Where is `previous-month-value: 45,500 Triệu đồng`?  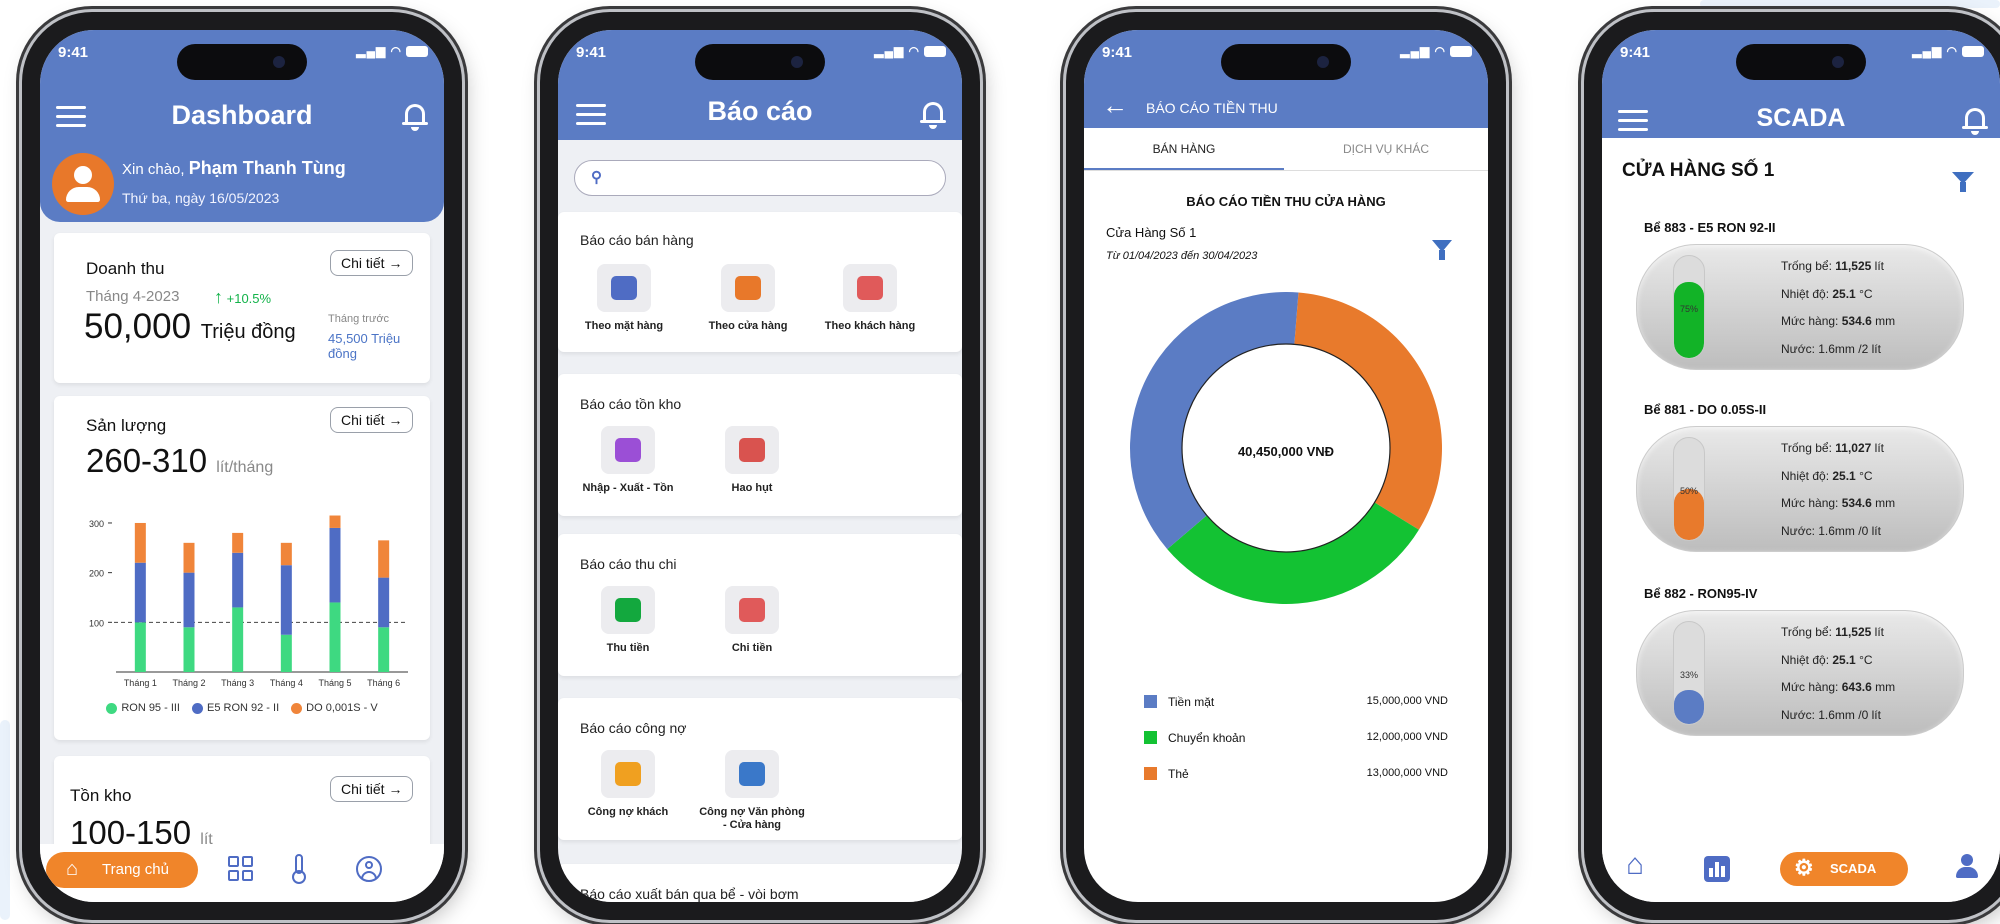 previous-month-value: 45,500 Triệu đồng is located at coordinates (364, 346).